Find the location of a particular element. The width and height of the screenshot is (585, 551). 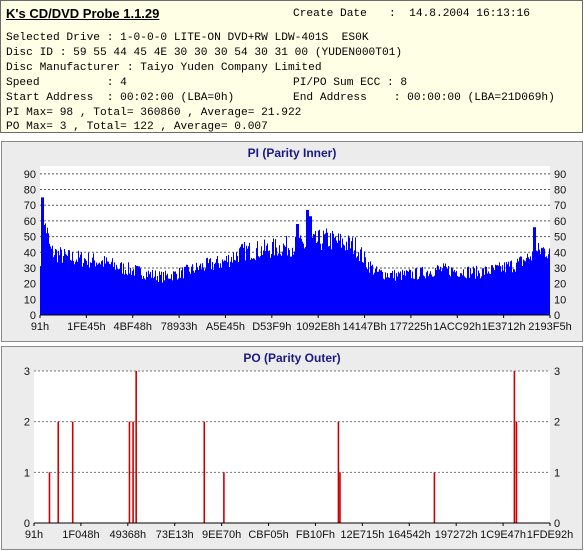

end-address: End Address : 00:00:00 (LBA=21D069h) is located at coordinates (424, 98).